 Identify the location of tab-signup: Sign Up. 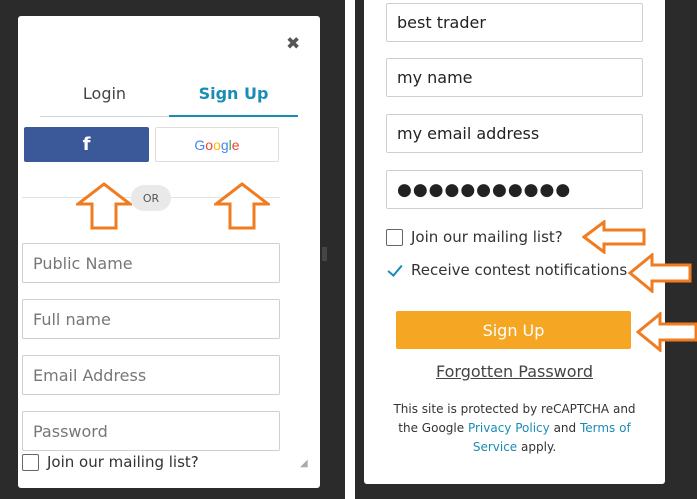
(233, 98).